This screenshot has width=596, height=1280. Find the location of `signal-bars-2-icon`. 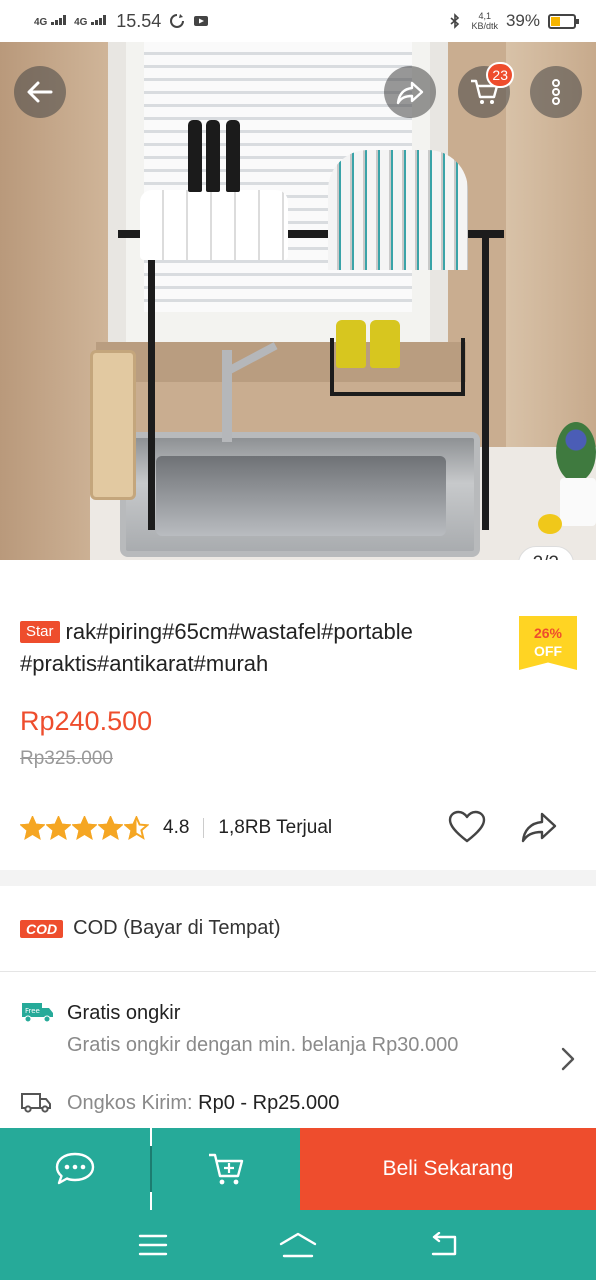

signal-bars-2-icon is located at coordinates (99, 19).